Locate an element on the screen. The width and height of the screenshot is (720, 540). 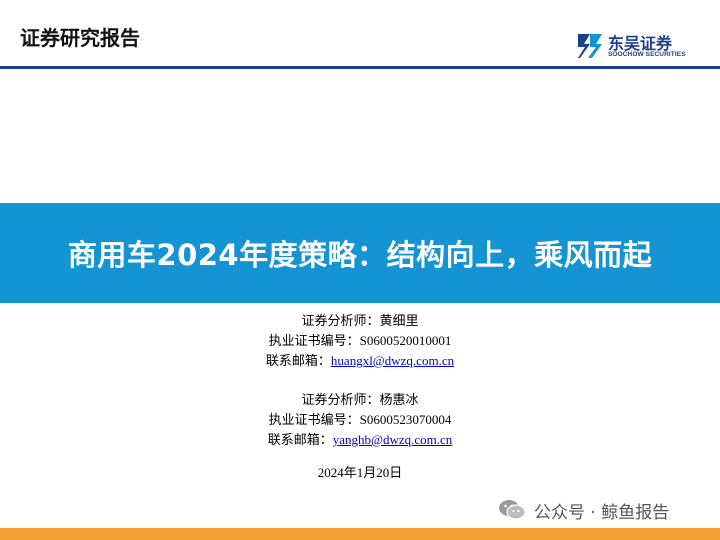
cert-number: S0600520010001 is located at coordinates (405, 340).